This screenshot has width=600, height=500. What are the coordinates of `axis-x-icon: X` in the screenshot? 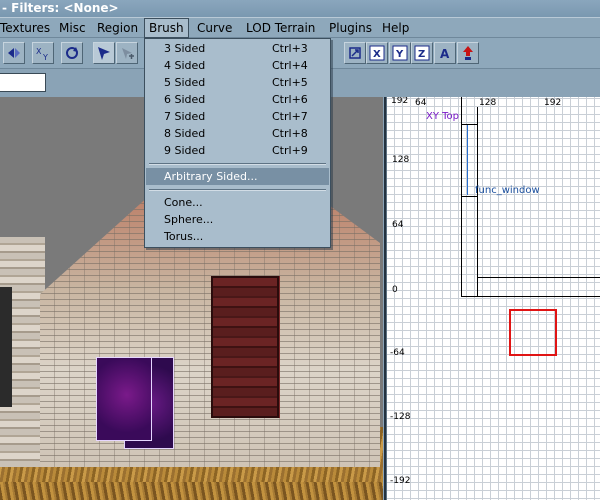 It's located at (377, 53).